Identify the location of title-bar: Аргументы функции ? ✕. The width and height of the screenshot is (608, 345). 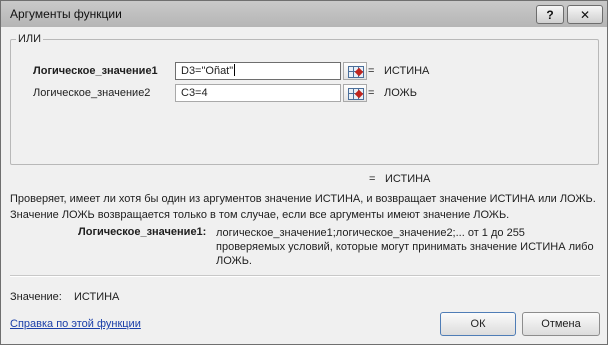
(304, 14).